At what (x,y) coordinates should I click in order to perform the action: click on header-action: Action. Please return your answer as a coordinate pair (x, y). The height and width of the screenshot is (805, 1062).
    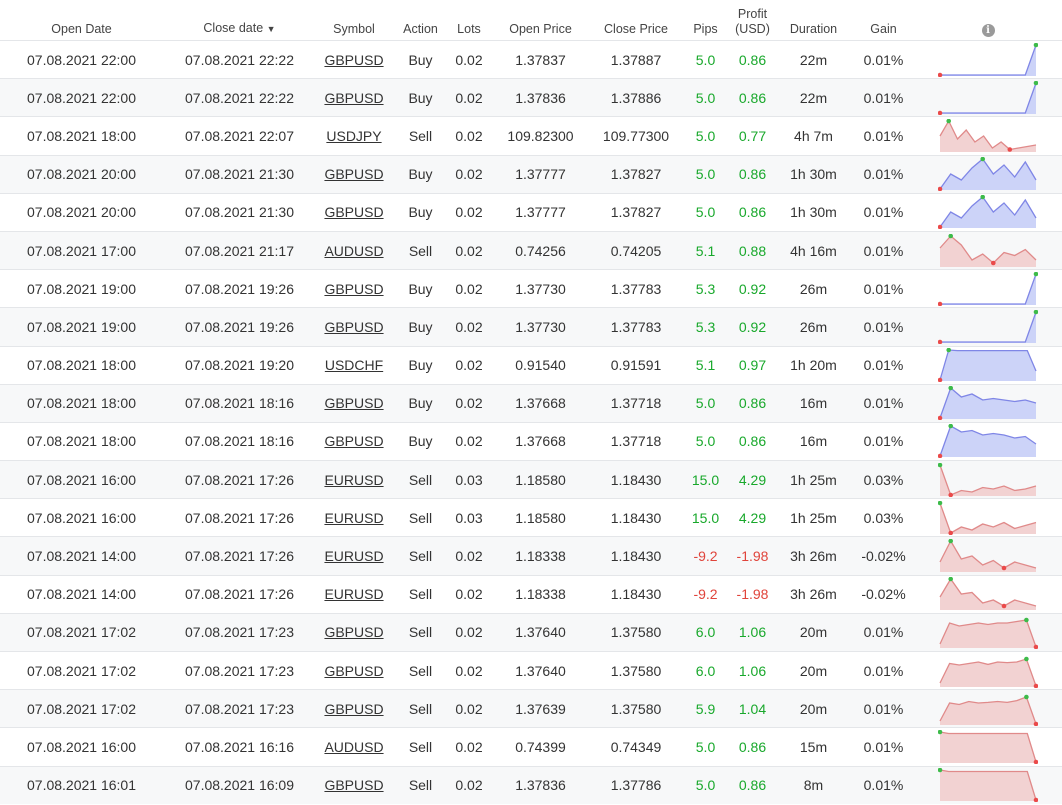
    Looking at the image, I should click on (420, 20).